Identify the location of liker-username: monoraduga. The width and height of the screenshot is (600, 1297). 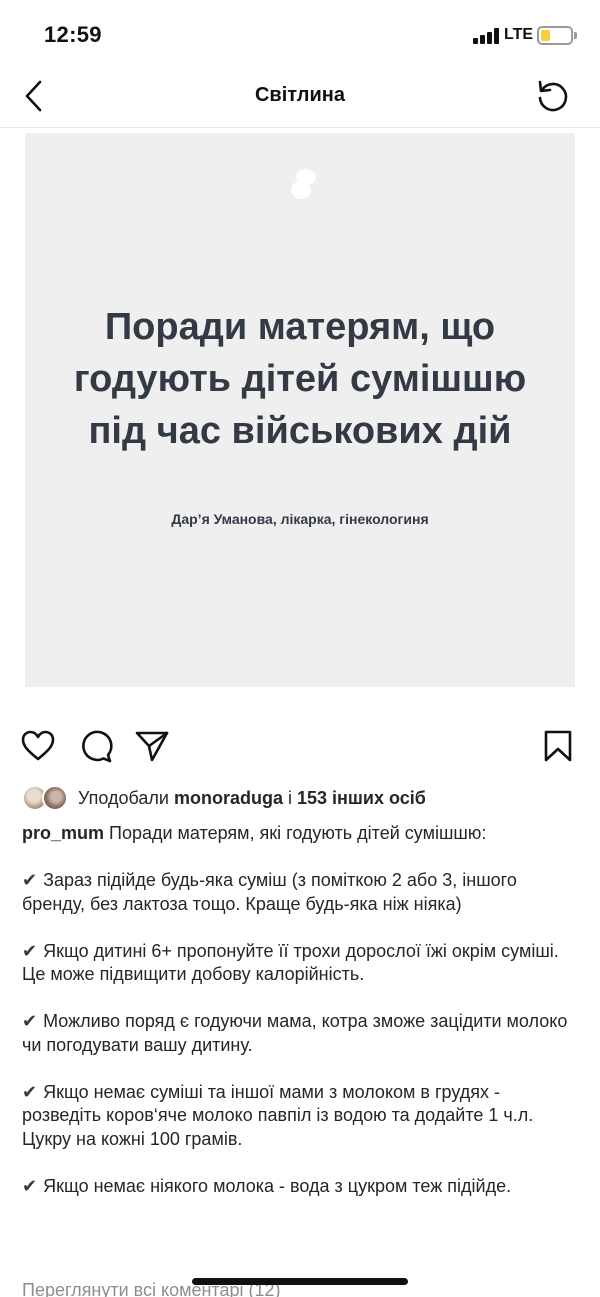
(228, 798).